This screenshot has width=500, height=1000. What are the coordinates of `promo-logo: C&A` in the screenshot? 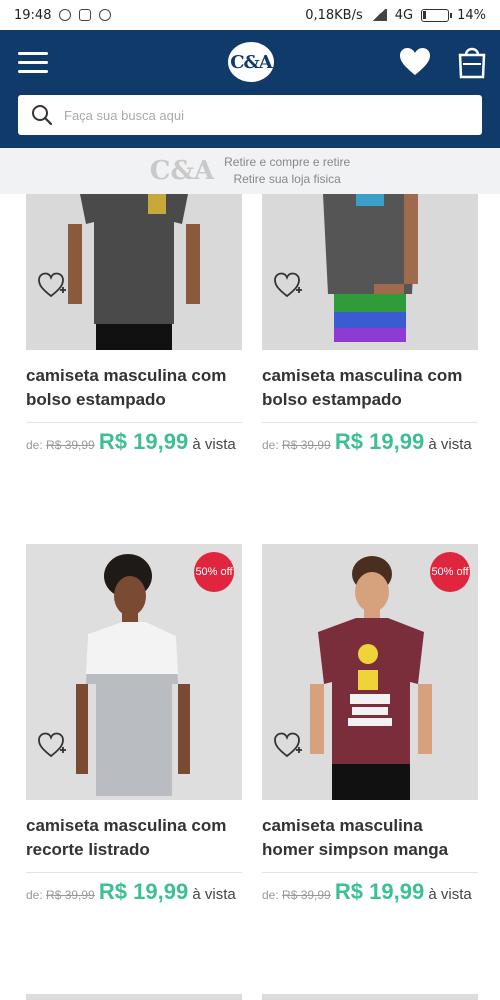 It's located at (182, 171).